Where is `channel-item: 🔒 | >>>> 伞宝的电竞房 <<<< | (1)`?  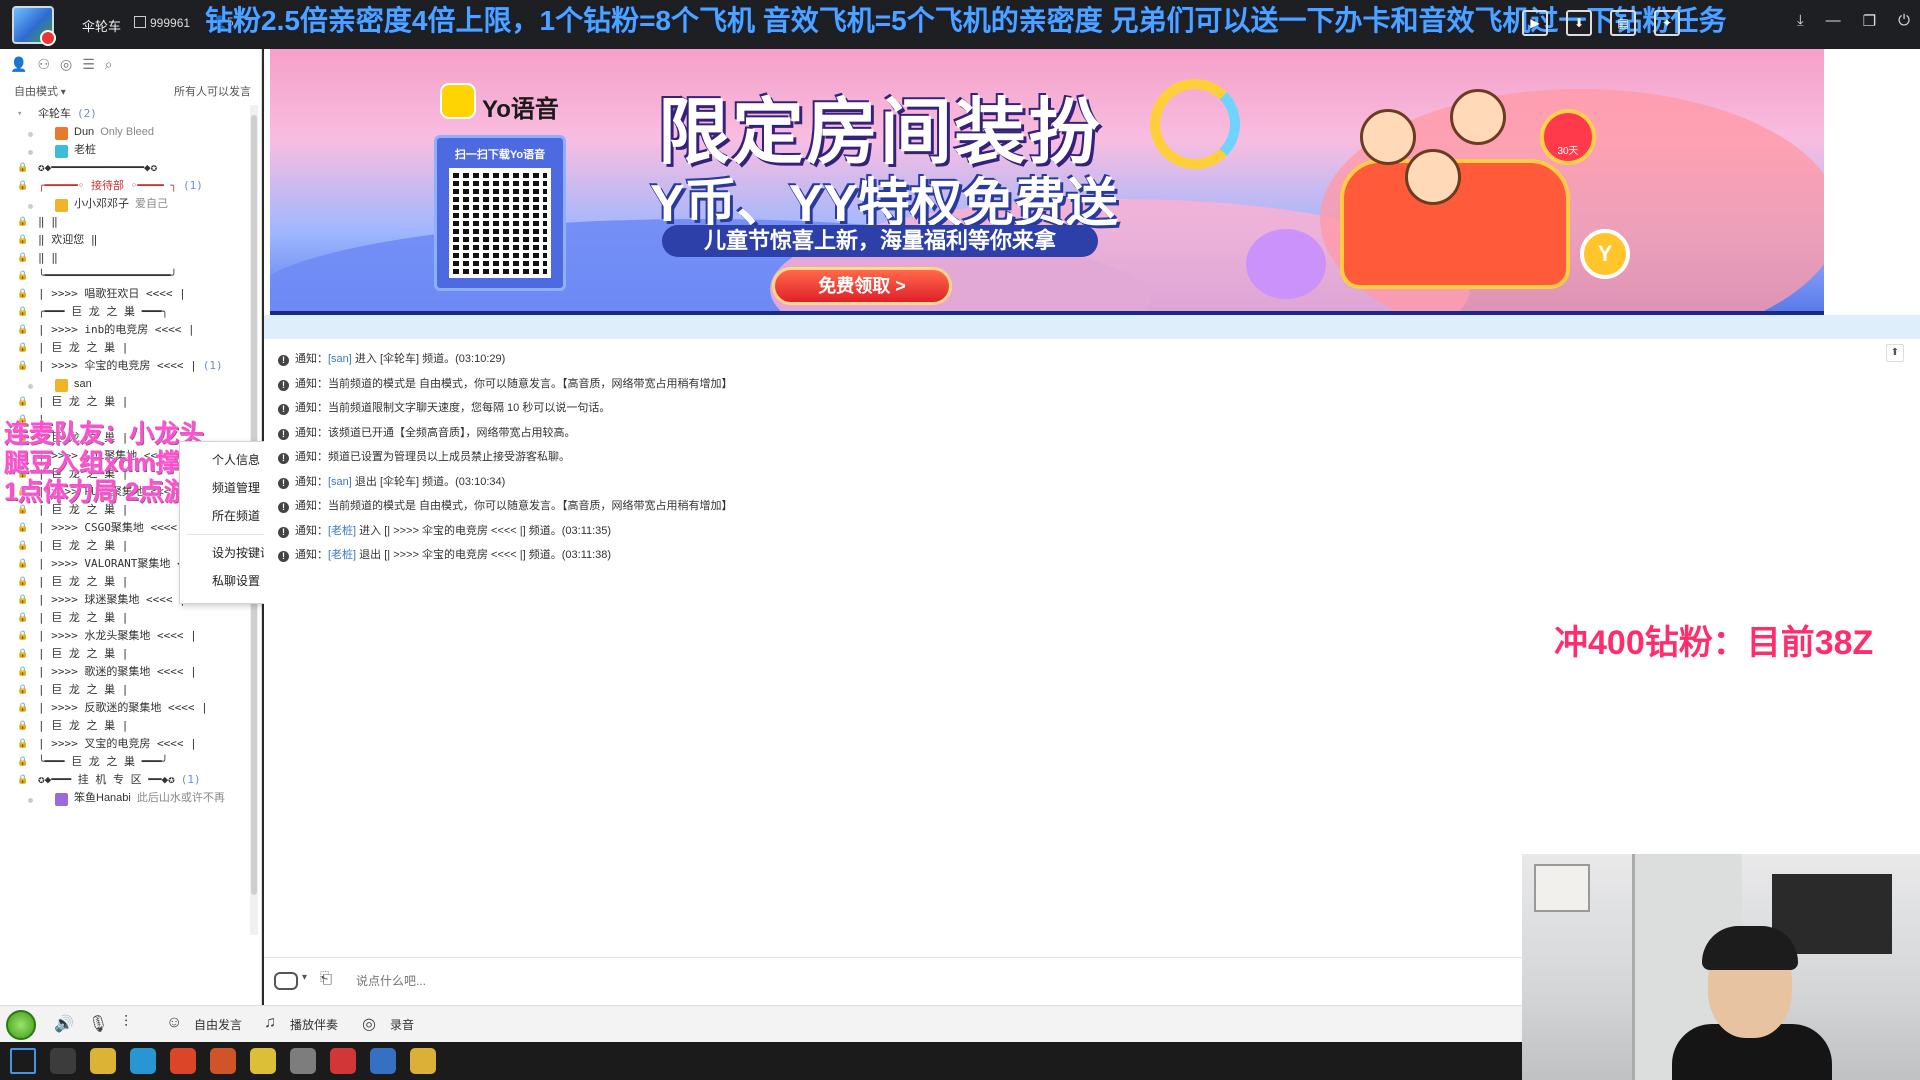
channel-item: 🔒 | >>>> 伞宝的电竞房 <<<< | (1) is located at coordinates (125, 366).